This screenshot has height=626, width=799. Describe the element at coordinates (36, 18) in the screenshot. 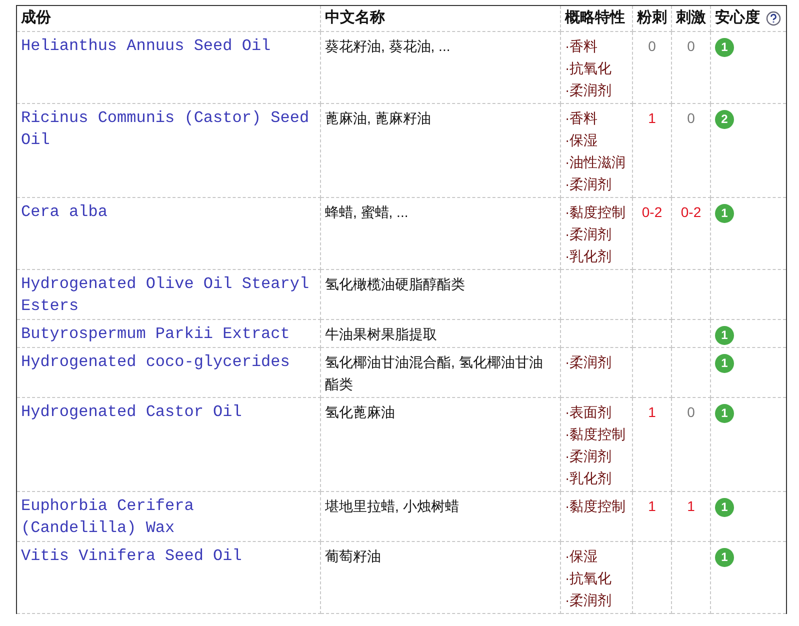

I see `column-header: 成份` at that location.